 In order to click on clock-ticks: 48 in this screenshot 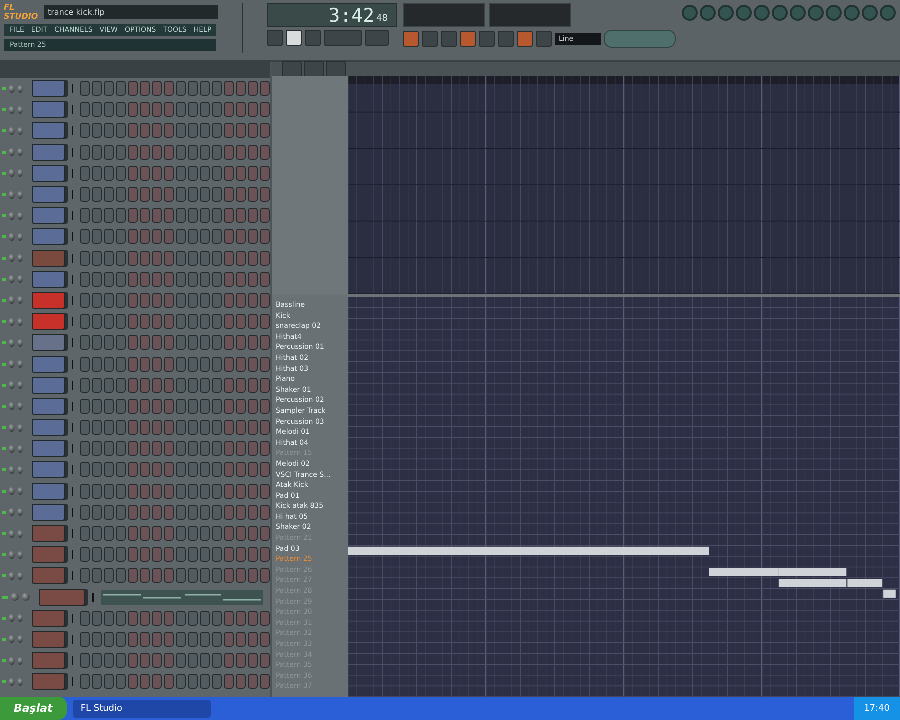, I will do `click(382, 19)`.